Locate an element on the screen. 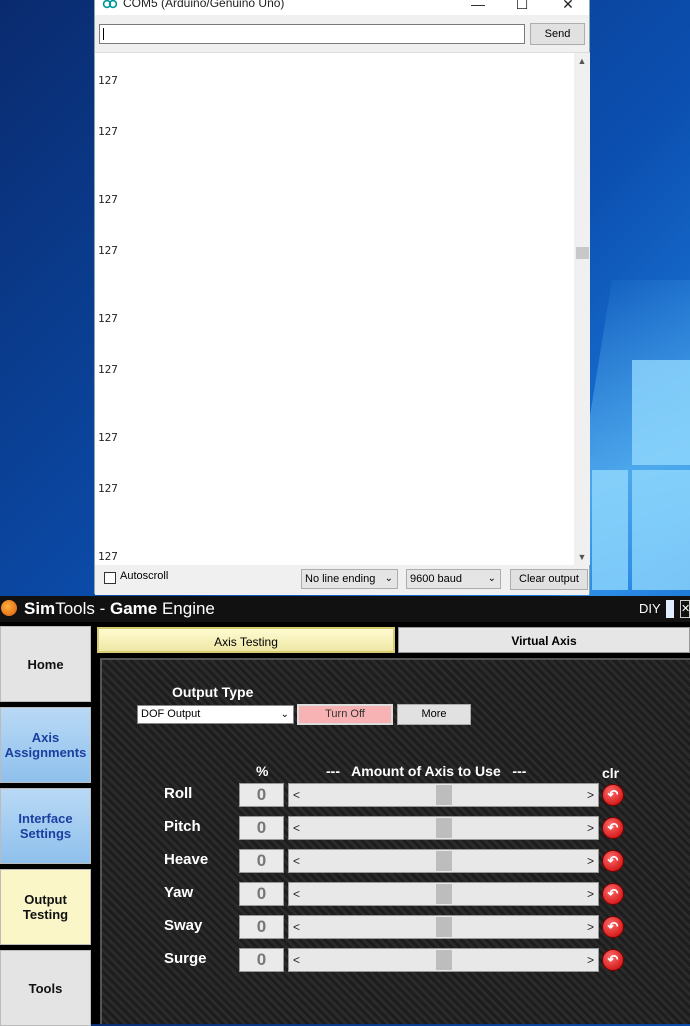 This screenshot has height=1026, width=690. title-engine: Engine is located at coordinates (186, 608).